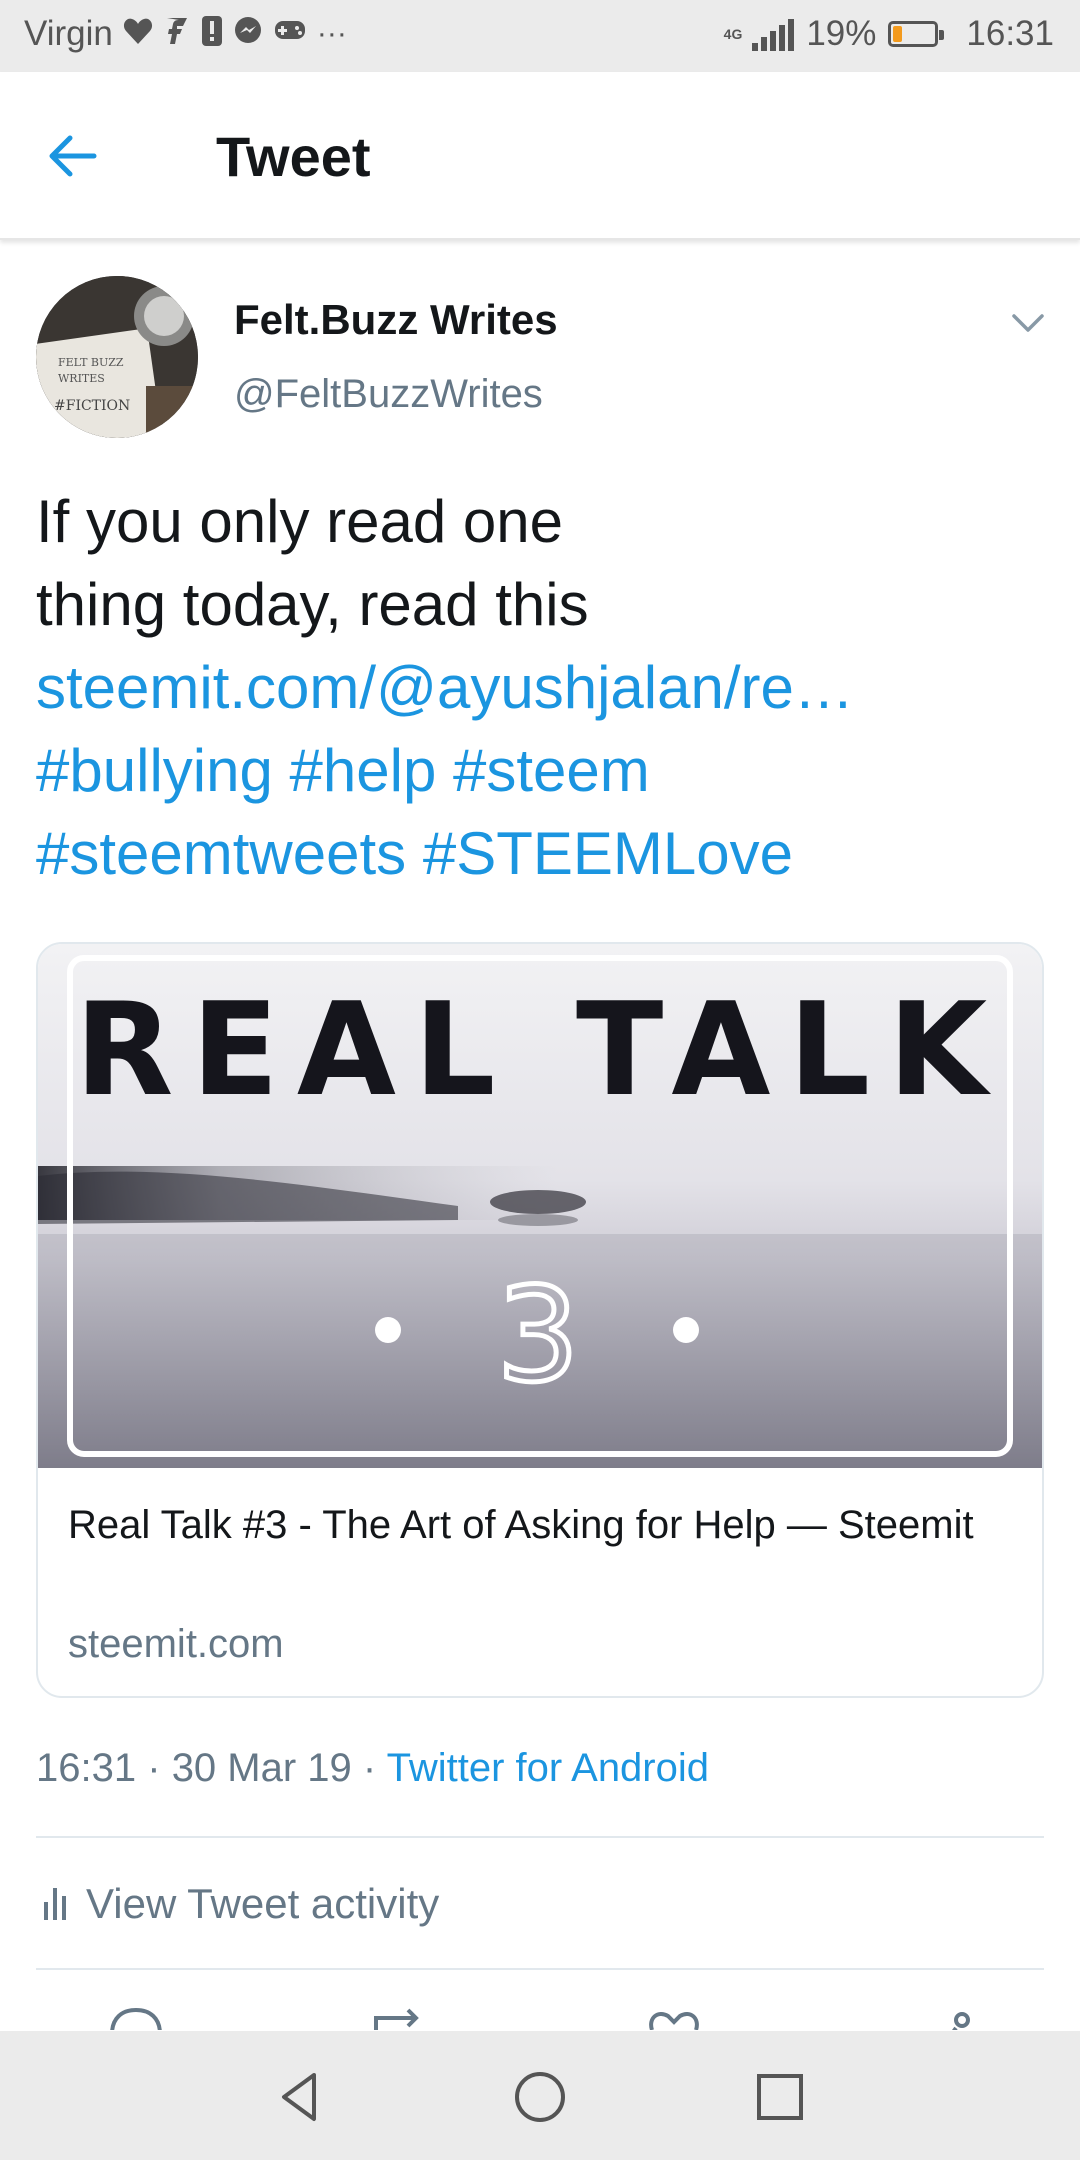  What do you see at coordinates (176, 1644) in the screenshot?
I see `card-domain: steemit.com` at bounding box center [176, 1644].